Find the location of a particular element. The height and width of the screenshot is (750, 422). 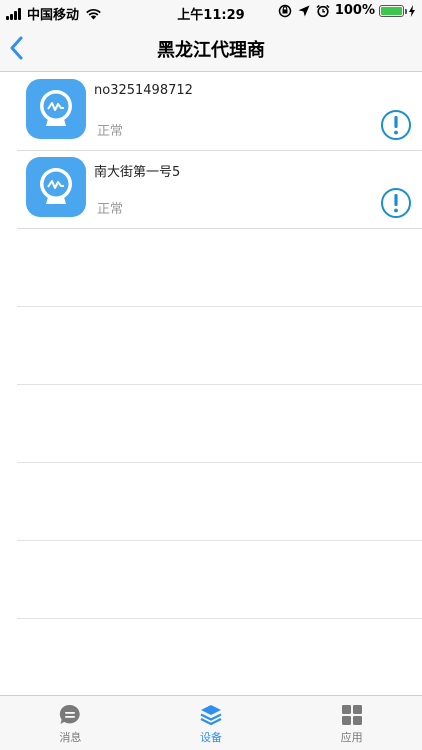

page-title: 黑龙江代理商 is located at coordinates (211, 50).